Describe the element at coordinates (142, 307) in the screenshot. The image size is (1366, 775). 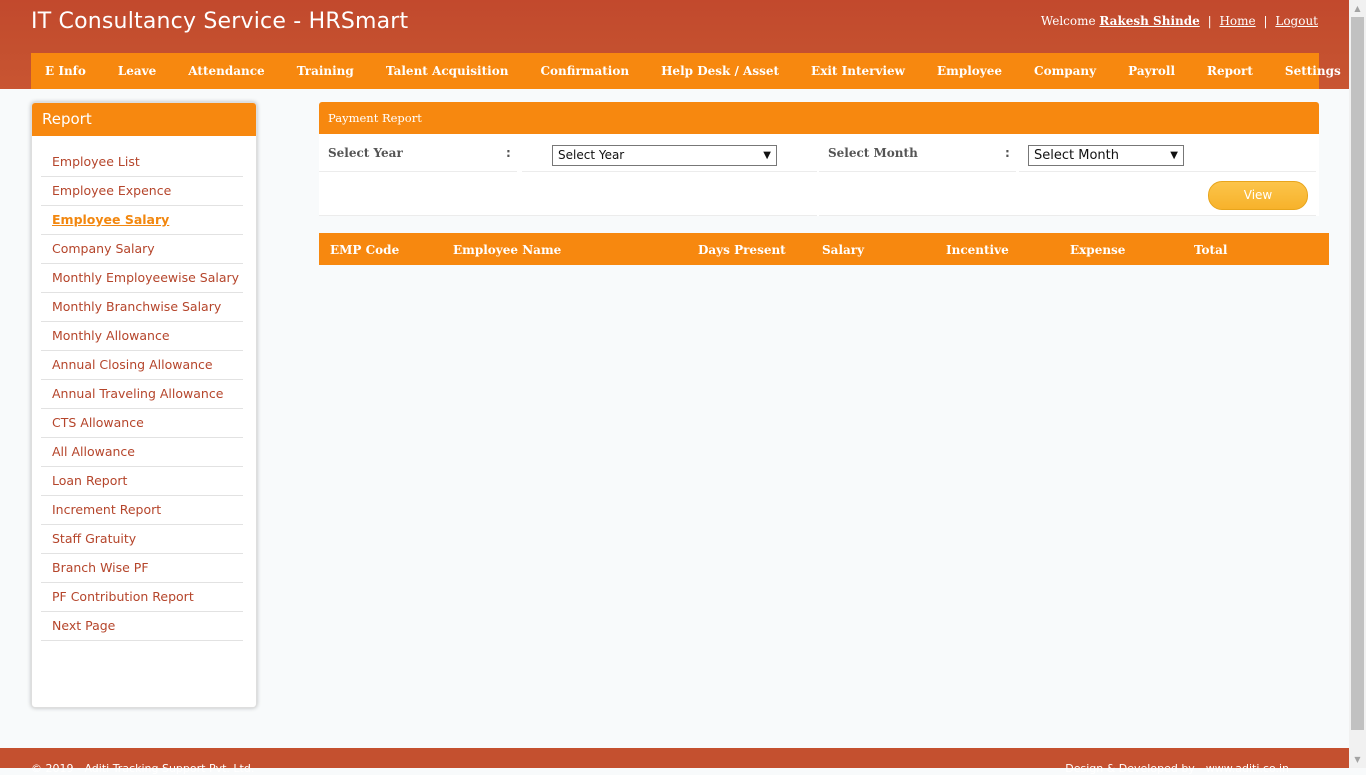
I see `sidebar-item-monthly-branchwise-salary: Monthly Branchwise Salary` at that location.